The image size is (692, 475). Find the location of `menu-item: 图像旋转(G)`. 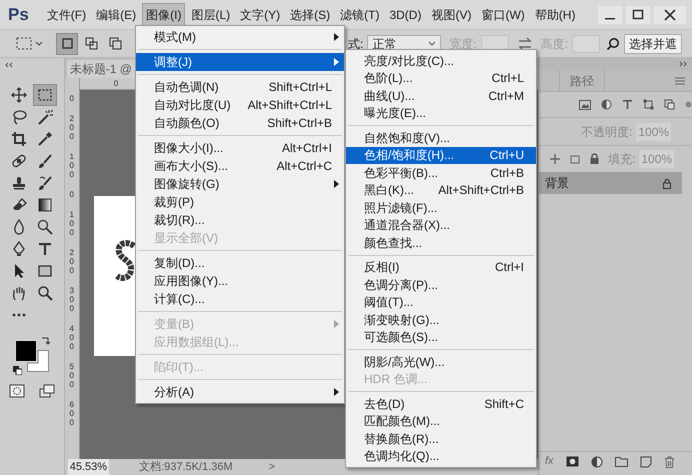

menu-item: 图像旋转(G) is located at coordinates (240, 184).